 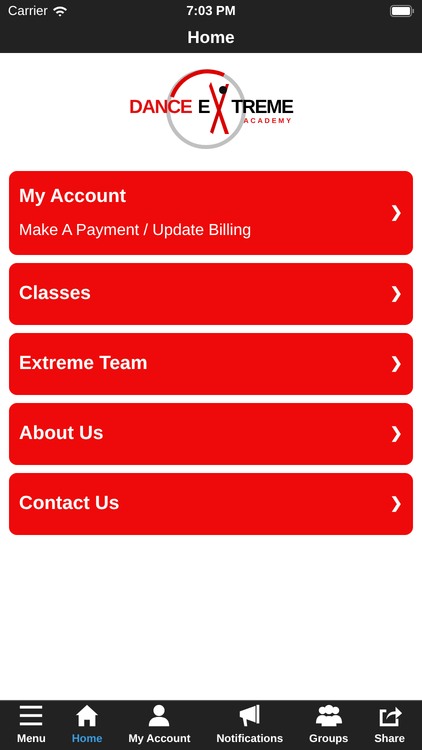 What do you see at coordinates (250, 725) in the screenshot?
I see `tab: Notifications` at bounding box center [250, 725].